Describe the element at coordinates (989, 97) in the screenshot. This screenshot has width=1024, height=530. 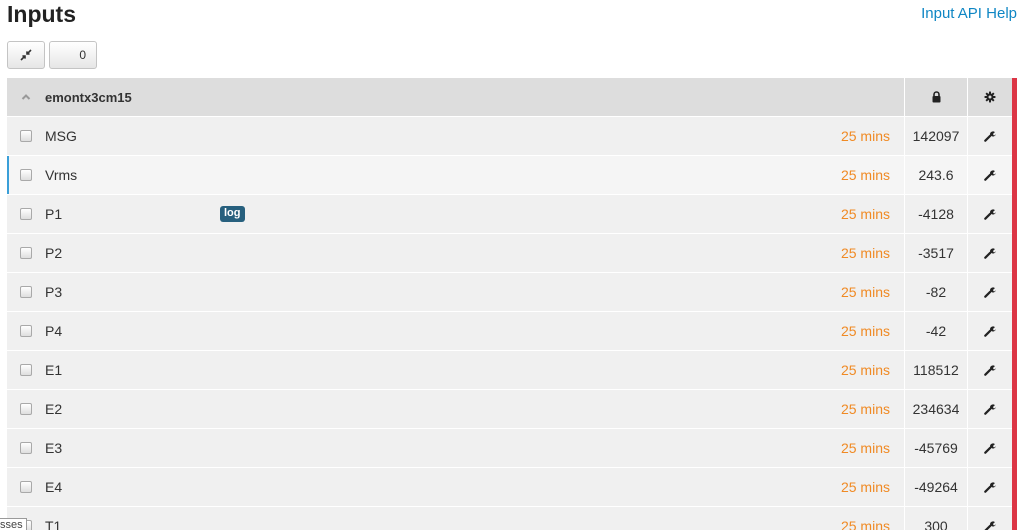
I see `gear-icon` at that location.